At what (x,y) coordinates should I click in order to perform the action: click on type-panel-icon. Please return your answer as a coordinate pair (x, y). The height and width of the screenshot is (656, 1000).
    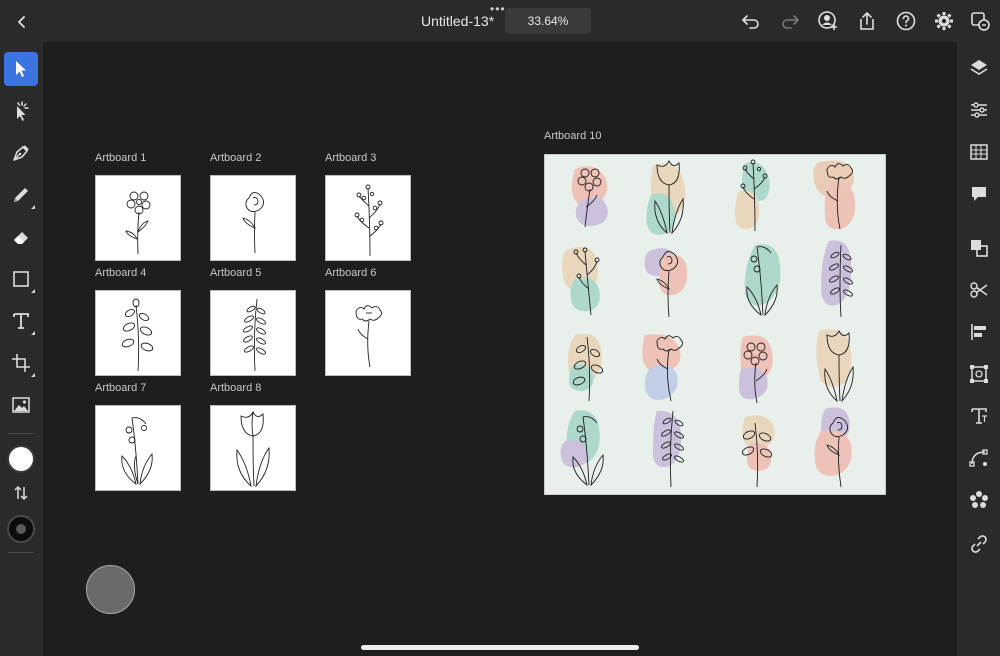
    Looking at the image, I should click on (979, 416).